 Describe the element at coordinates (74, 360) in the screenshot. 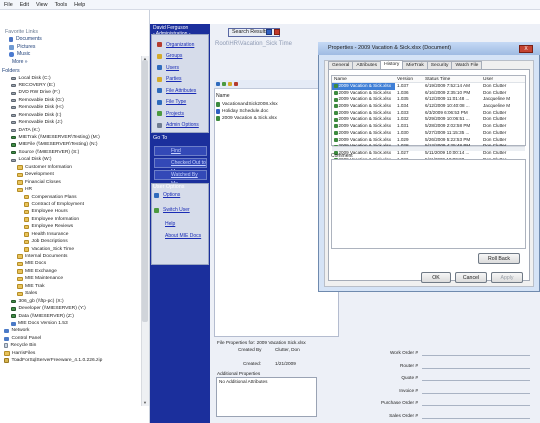

I see `tree-item: ToadForSqlServerFreeware_4.1.0.226.zip` at that location.